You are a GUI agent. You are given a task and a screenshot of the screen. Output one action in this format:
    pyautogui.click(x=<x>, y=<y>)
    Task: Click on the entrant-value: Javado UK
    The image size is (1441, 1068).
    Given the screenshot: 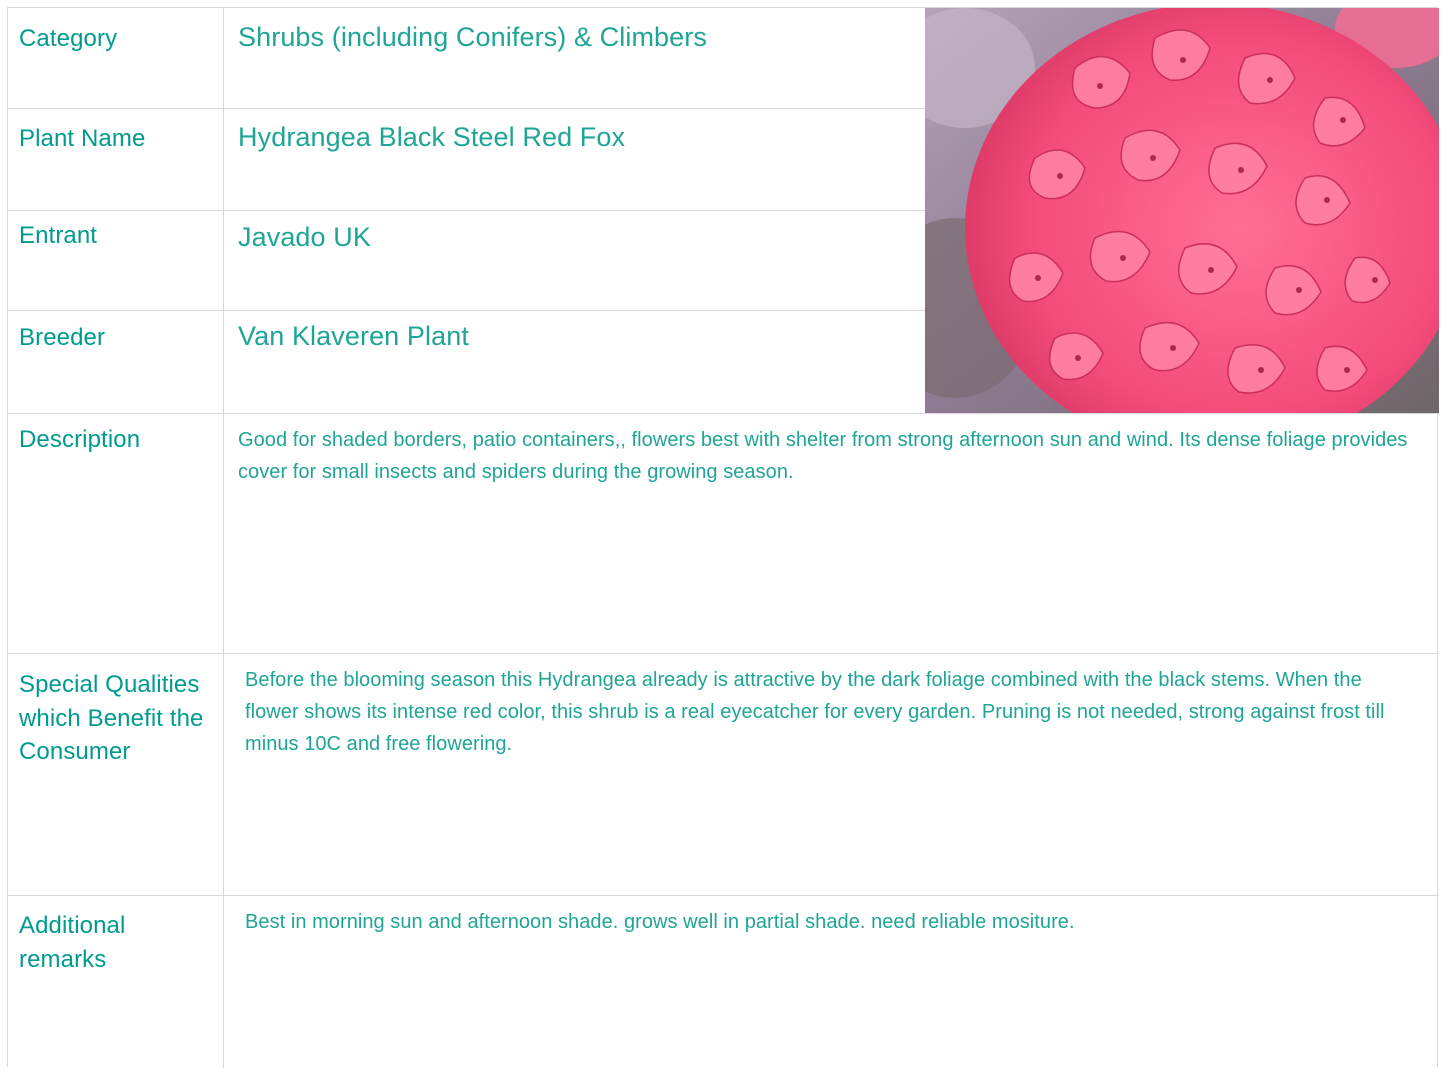 What is the action you would take?
    pyautogui.click(x=304, y=237)
    